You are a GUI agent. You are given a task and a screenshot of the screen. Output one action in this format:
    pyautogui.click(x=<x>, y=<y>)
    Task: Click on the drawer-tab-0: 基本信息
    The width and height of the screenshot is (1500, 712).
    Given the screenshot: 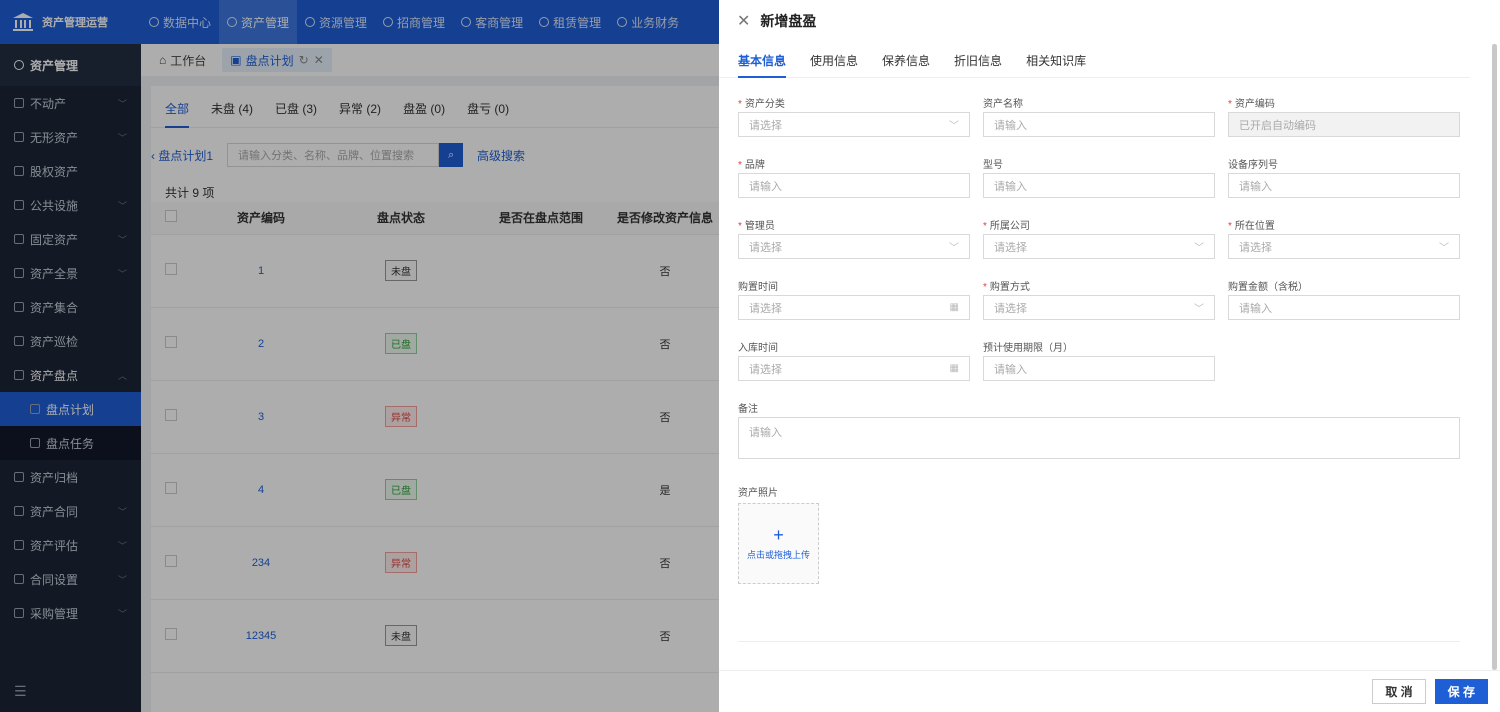 What is the action you would take?
    pyautogui.click(x=762, y=65)
    